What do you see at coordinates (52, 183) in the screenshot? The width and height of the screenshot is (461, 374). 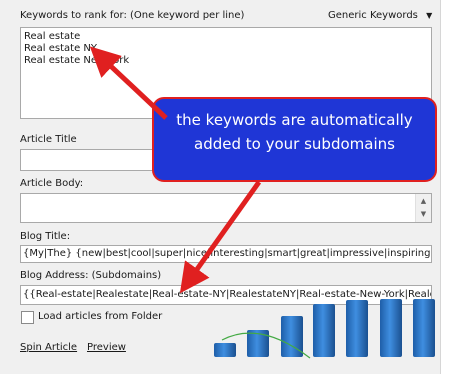 I see `article-body-label: Article Body:` at bounding box center [52, 183].